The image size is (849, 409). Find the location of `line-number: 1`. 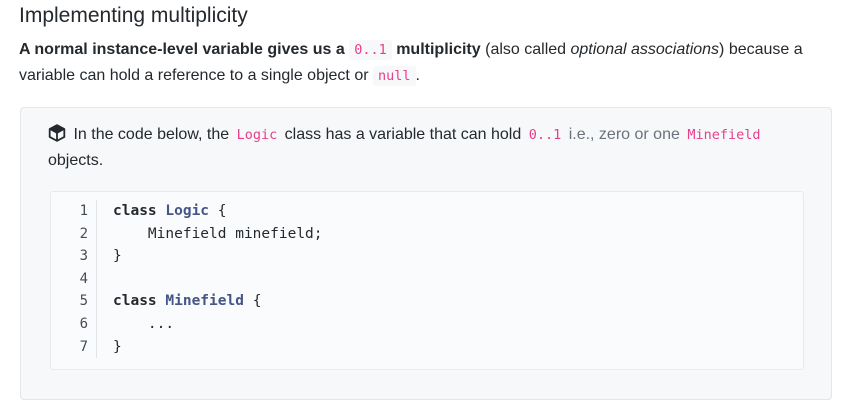

line-number: 1 is located at coordinates (74, 211).